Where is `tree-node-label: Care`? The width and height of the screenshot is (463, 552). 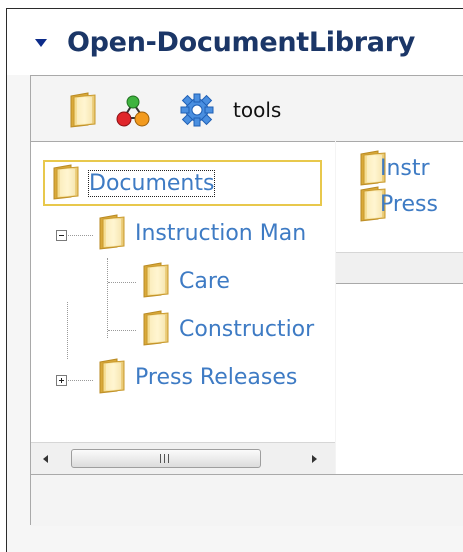
tree-node-label: Care is located at coordinates (204, 281).